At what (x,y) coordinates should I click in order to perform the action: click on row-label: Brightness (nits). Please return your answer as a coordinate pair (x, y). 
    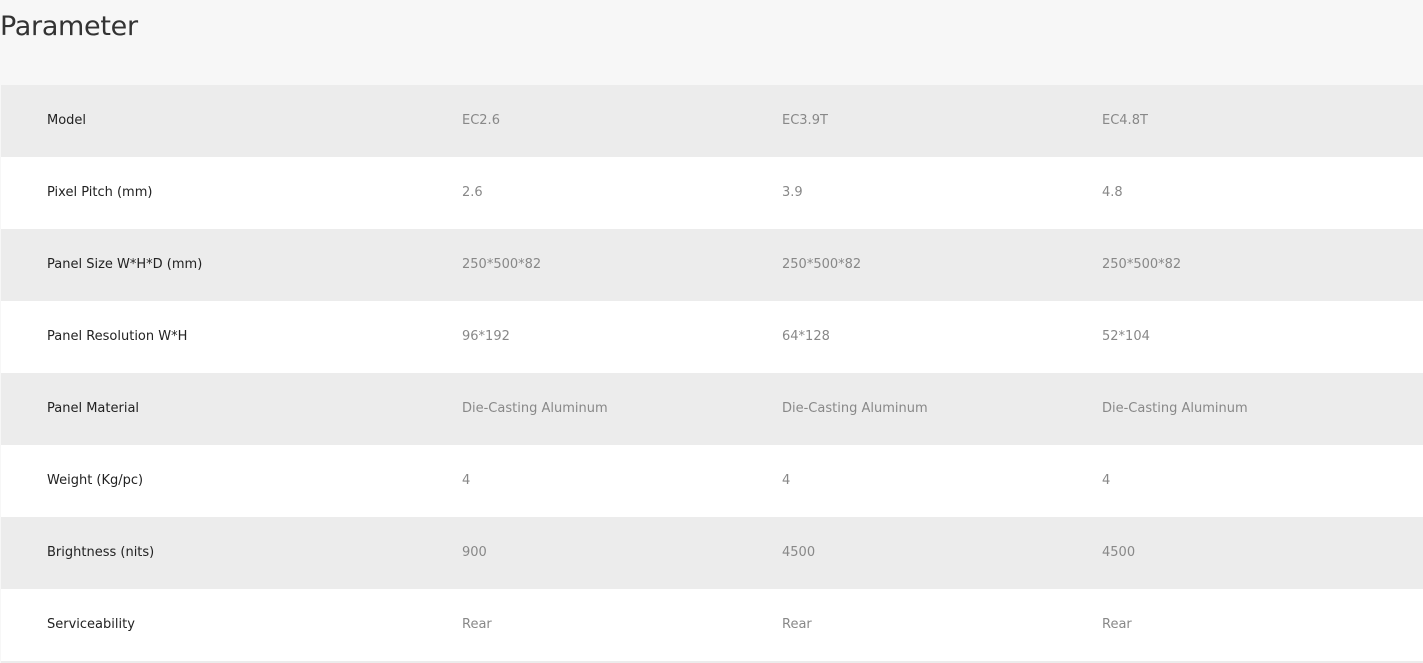
    Looking at the image, I should click on (101, 552).